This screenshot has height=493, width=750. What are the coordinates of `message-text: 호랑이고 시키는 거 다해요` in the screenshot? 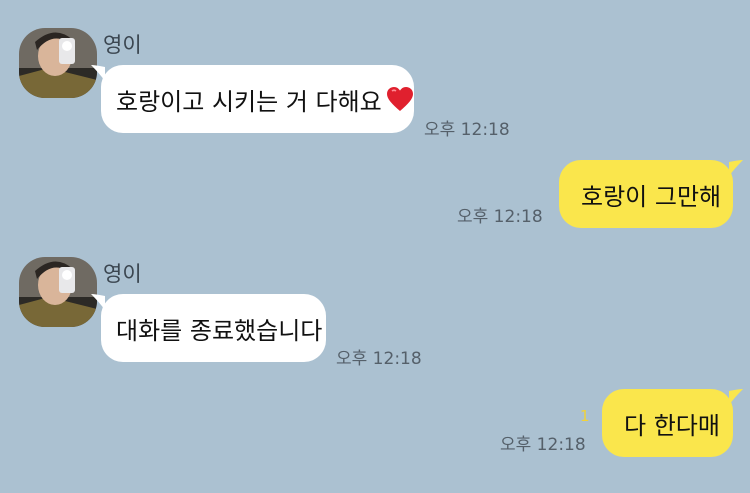 It's located at (249, 101).